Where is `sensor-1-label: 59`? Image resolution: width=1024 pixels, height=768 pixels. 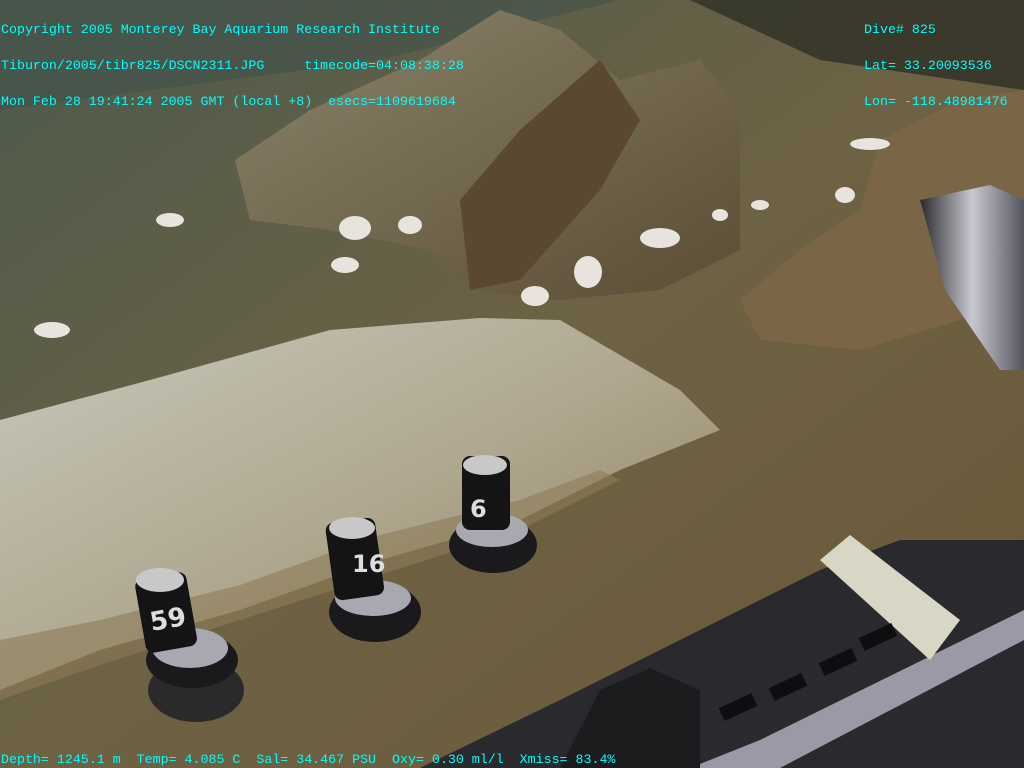
sensor-1-label: 59 is located at coordinates (168, 620).